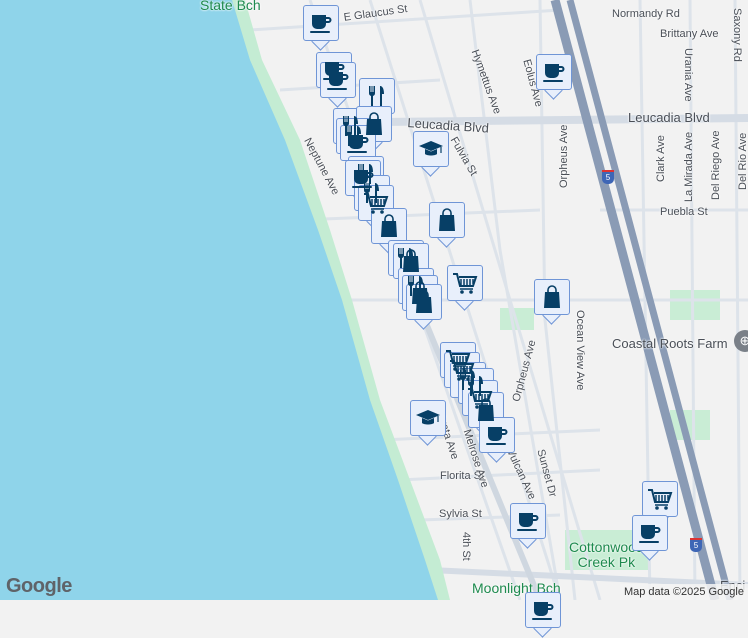 The image size is (748, 638). I want to click on street-label: Leucadia Blvd, so click(669, 117).